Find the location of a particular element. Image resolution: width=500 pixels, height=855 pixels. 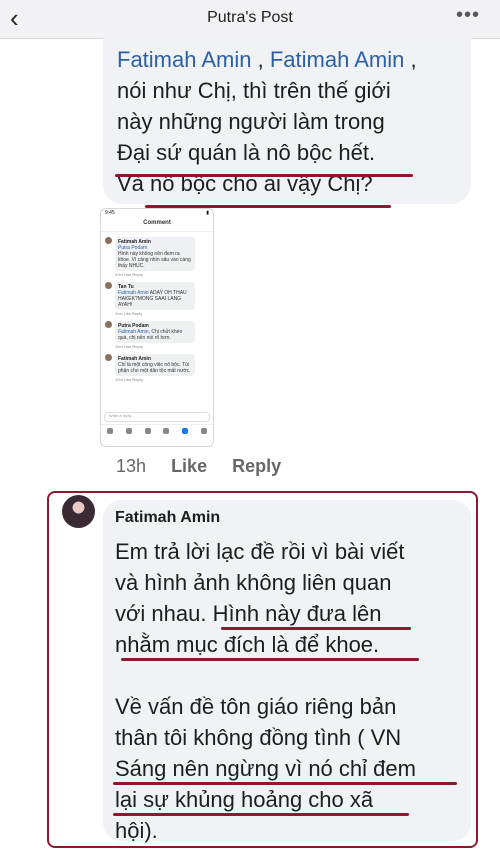

comment-line: Đại sứ quán là nô bộc hết. is located at coordinates (246, 152).